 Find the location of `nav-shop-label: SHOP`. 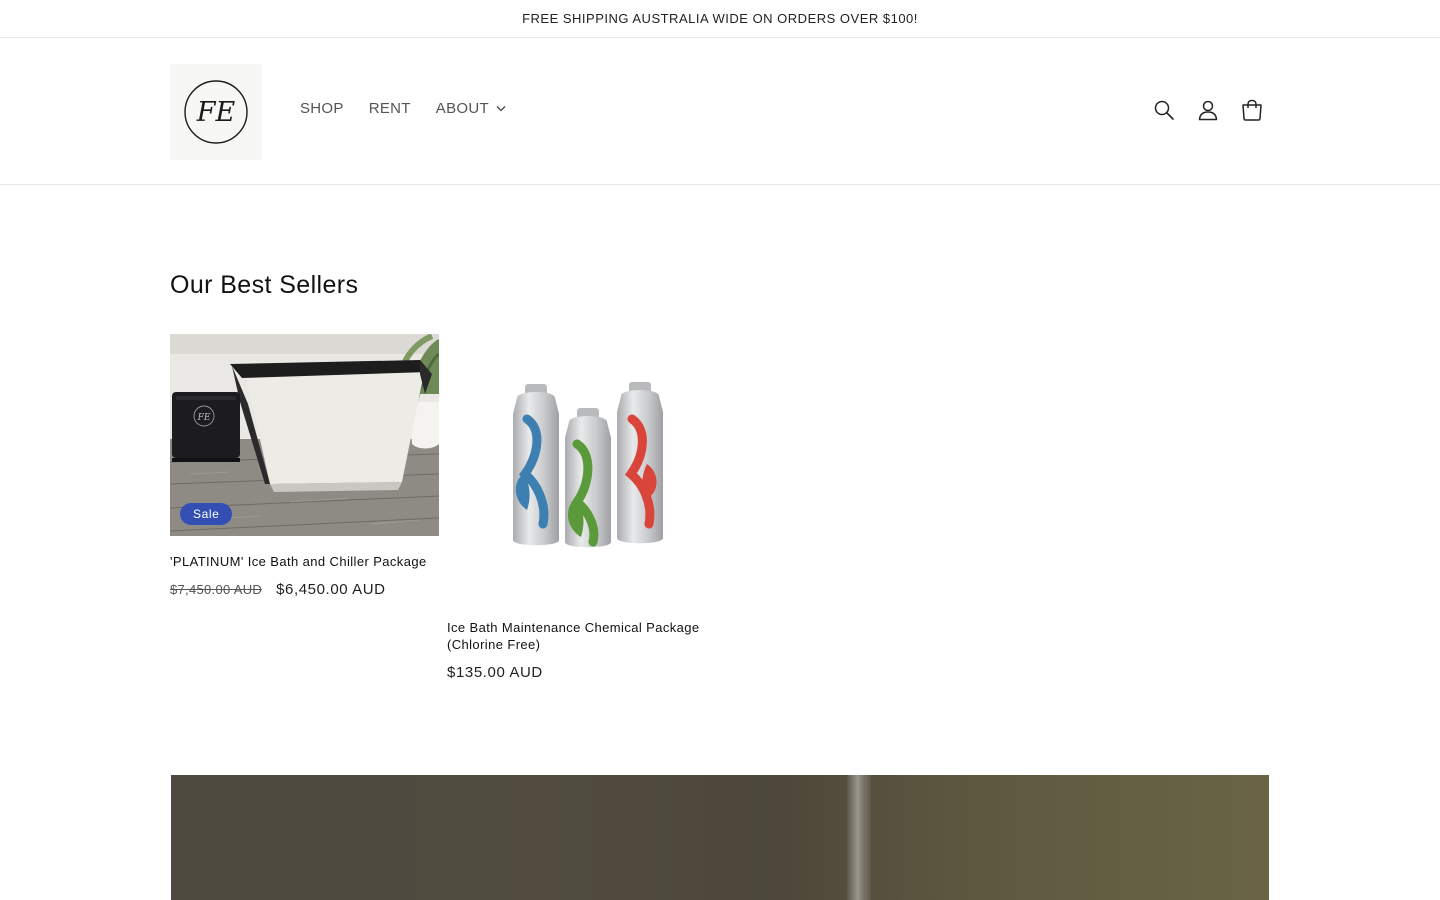

nav-shop-label: SHOP is located at coordinates (322, 108).